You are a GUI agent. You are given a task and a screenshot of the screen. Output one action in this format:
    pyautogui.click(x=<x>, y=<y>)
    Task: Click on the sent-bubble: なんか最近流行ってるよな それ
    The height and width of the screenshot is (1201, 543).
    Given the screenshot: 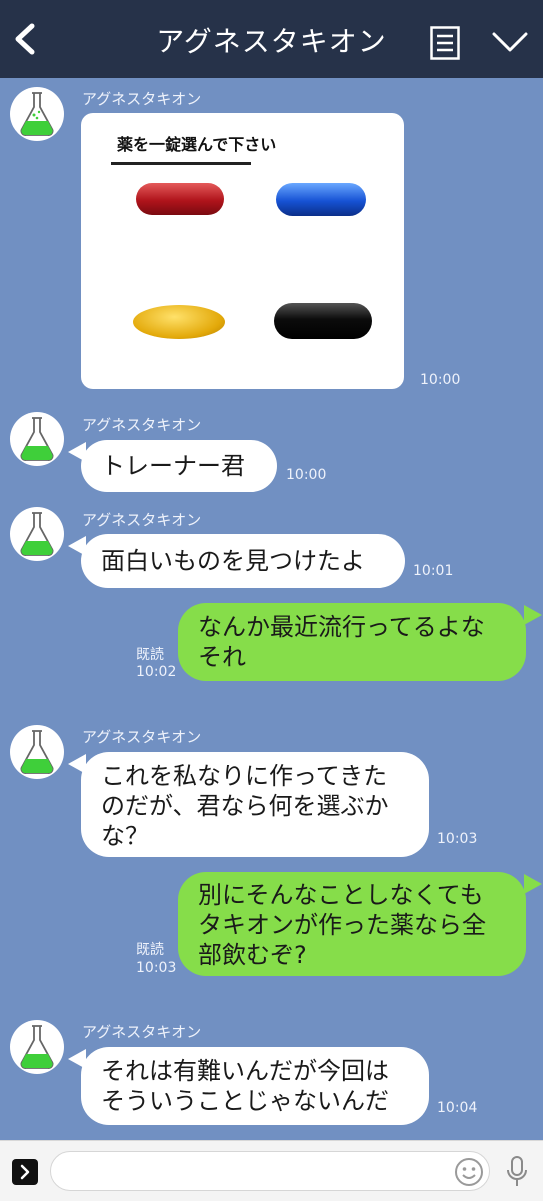 What is the action you would take?
    pyautogui.click(x=352, y=642)
    